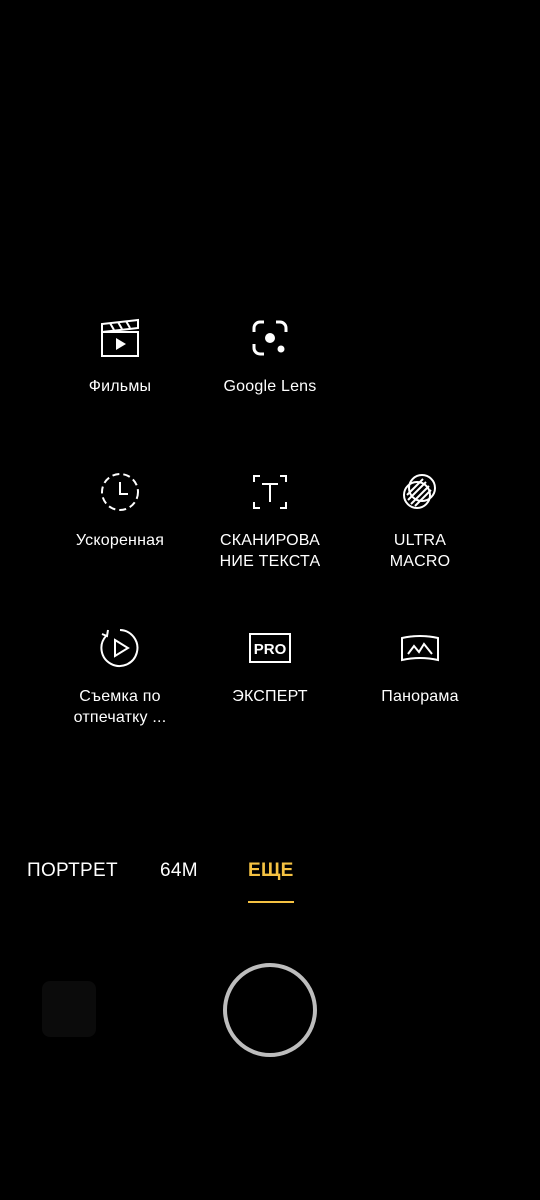 This screenshot has height=1200, width=540. I want to click on gallery-thumbnail, so click(69, 1009).